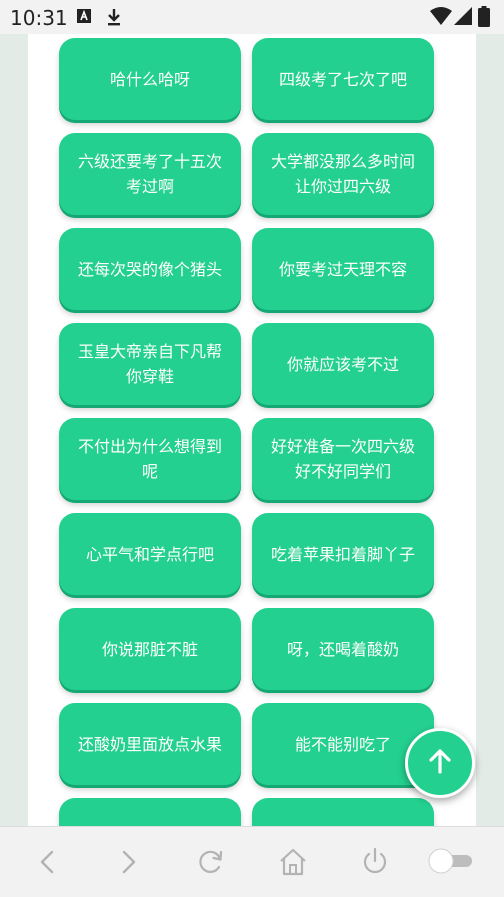 The image size is (504, 897). I want to click on phrase-label: 六级还要考了十五次考过啊, so click(149, 174).